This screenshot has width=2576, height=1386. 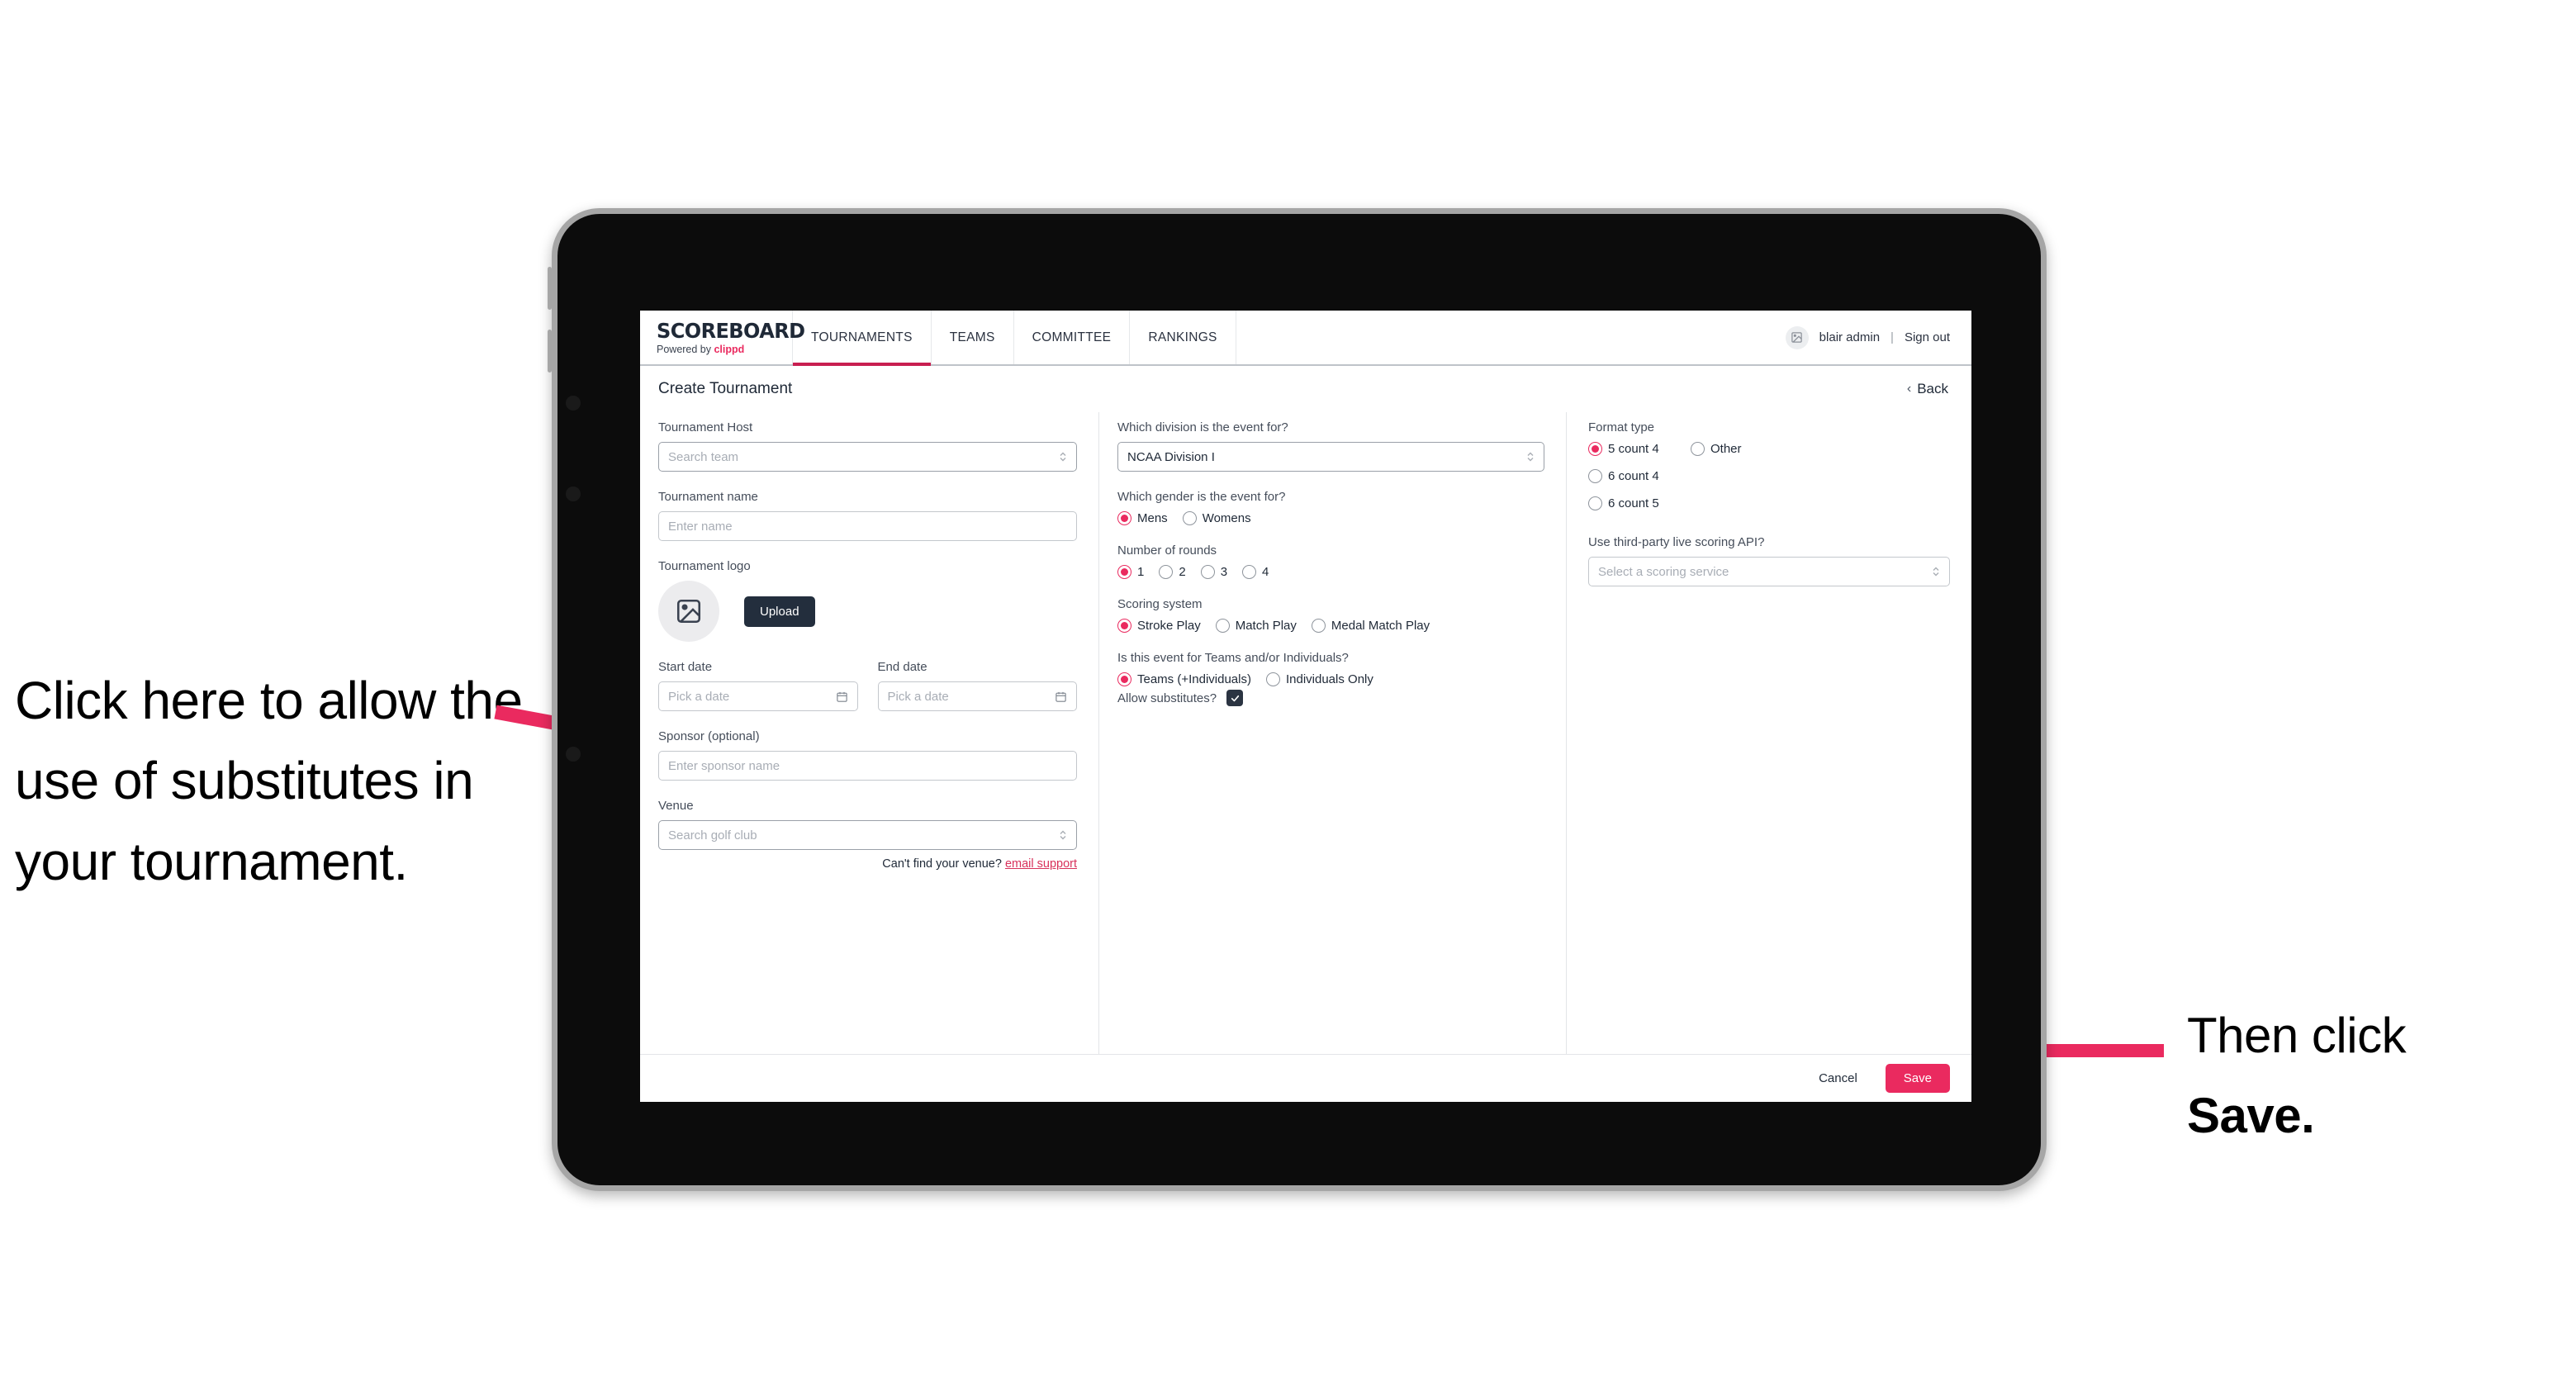 What do you see at coordinates (1909, 389) in the screenshot?
I see `chevron-left-icon: ‹` at bounding box center [1909, 389].